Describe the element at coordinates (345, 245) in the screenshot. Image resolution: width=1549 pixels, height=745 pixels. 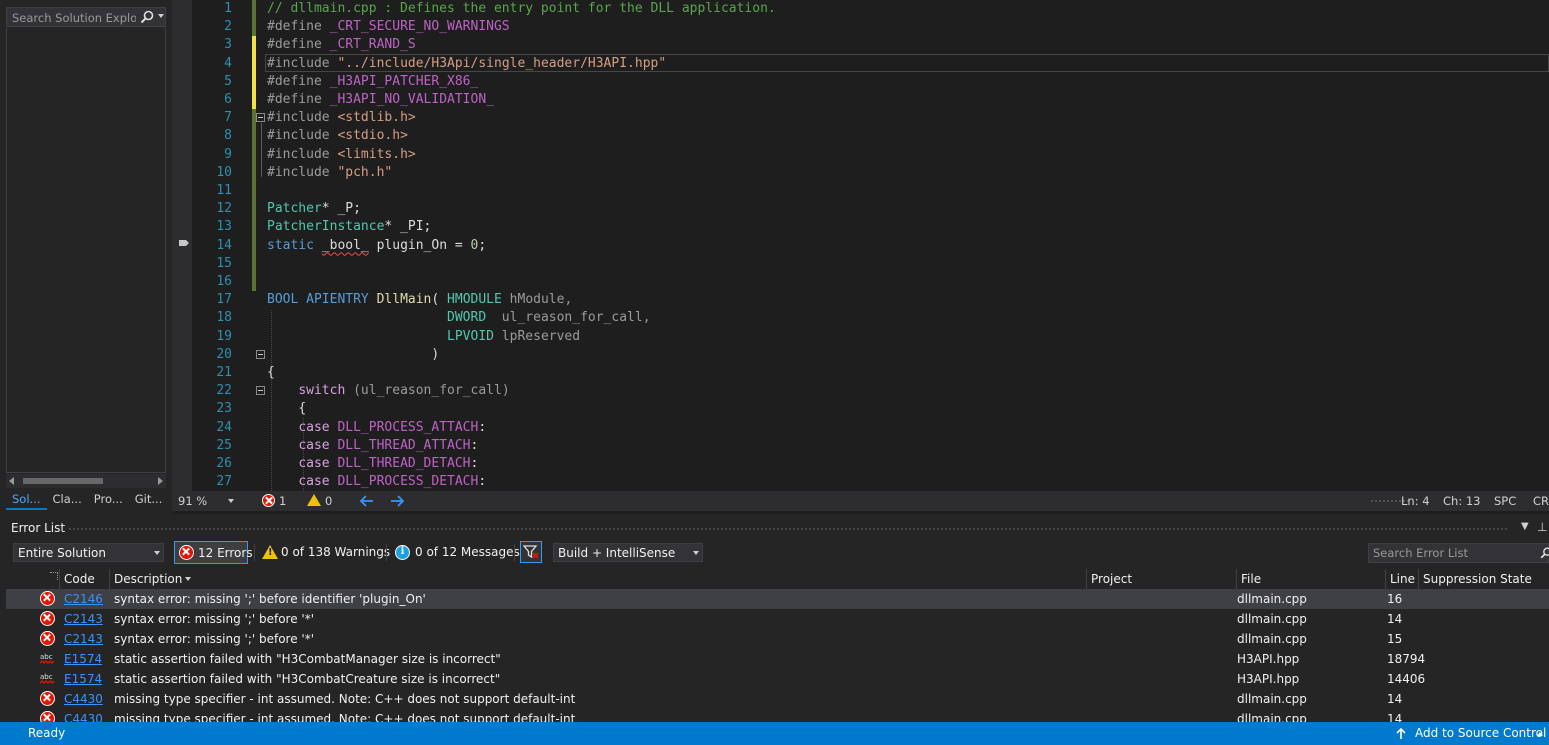
I see `error-squiggle-token: _bool_` at that location.